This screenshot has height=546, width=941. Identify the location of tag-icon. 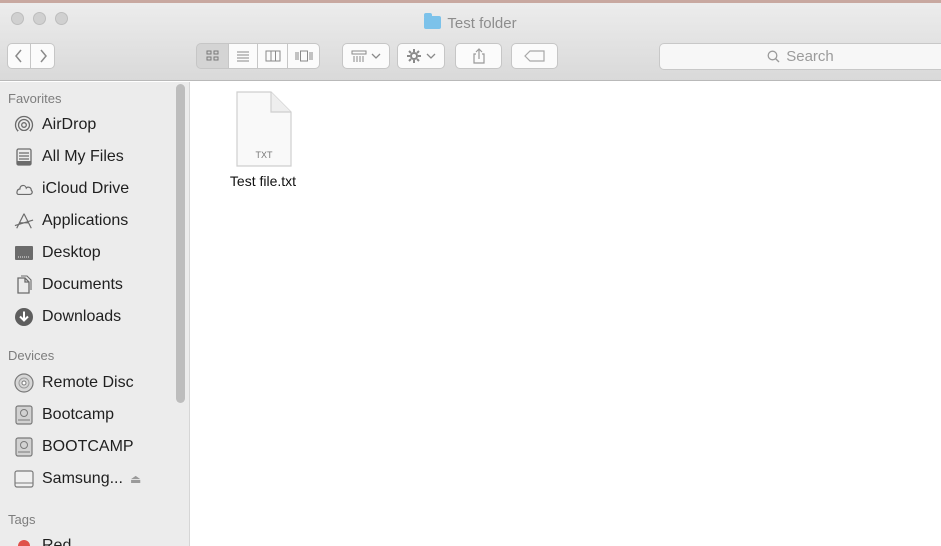
(534, 56).